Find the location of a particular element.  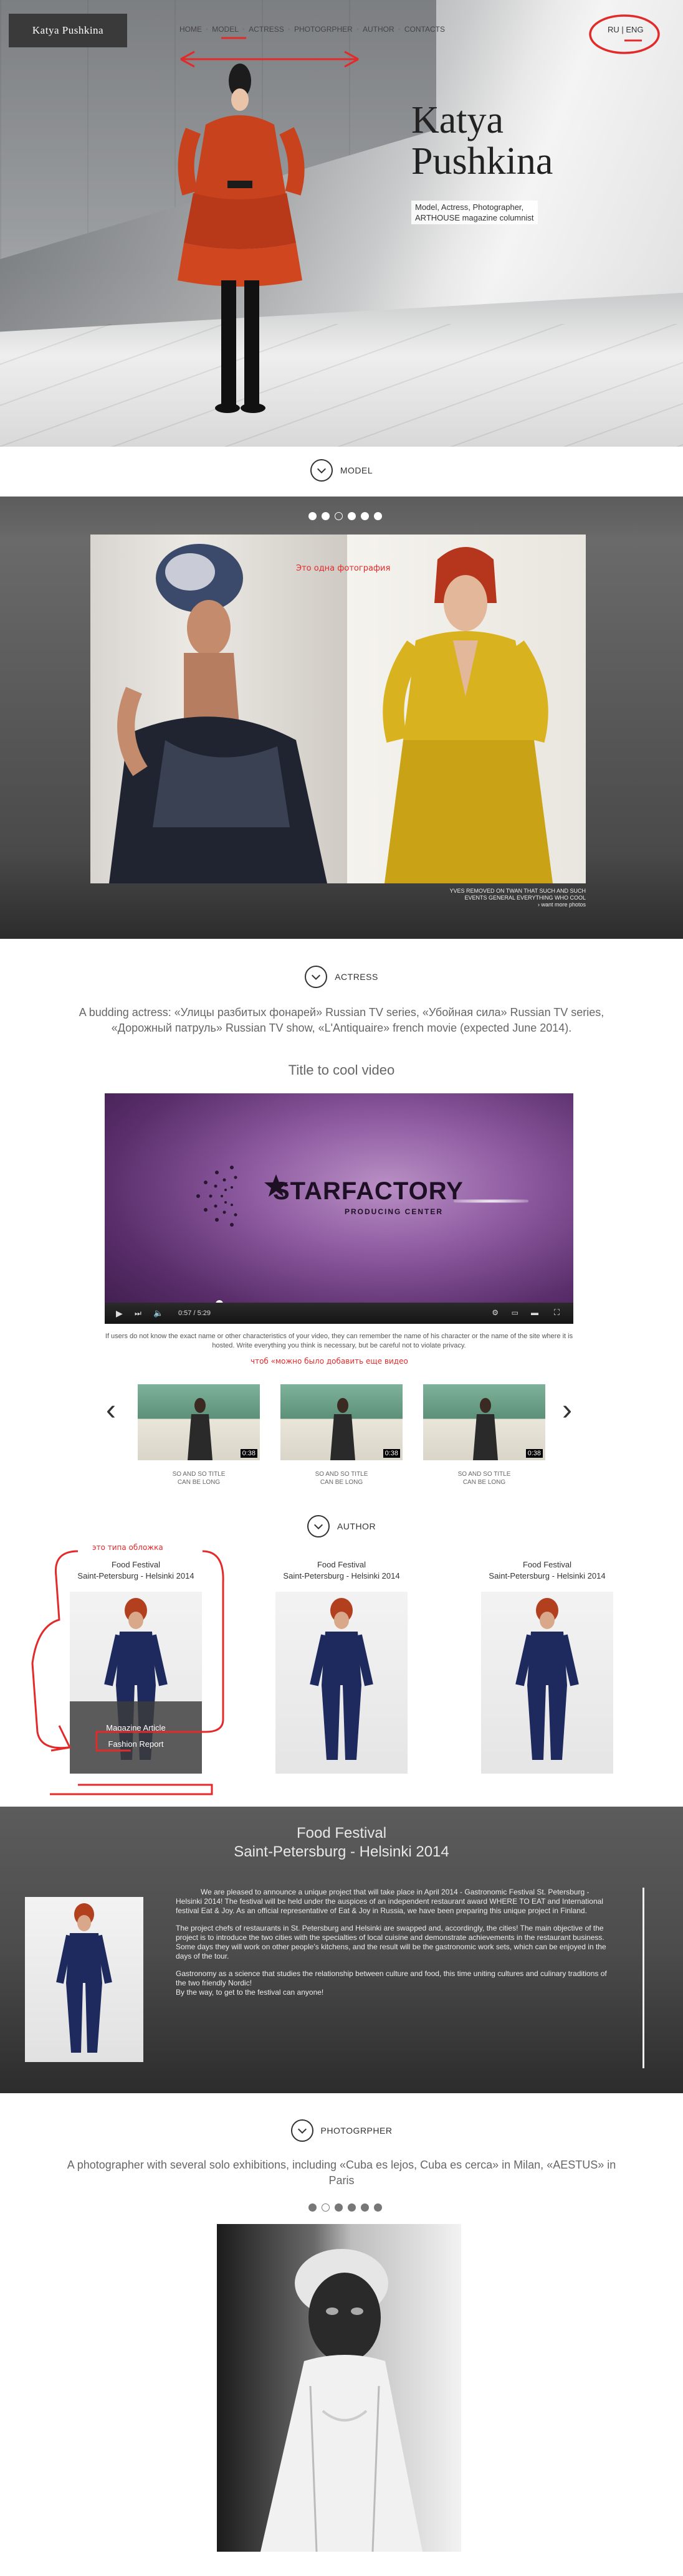

video-thumbnail-3: 0:38 is located at coordinates (484, 1422).